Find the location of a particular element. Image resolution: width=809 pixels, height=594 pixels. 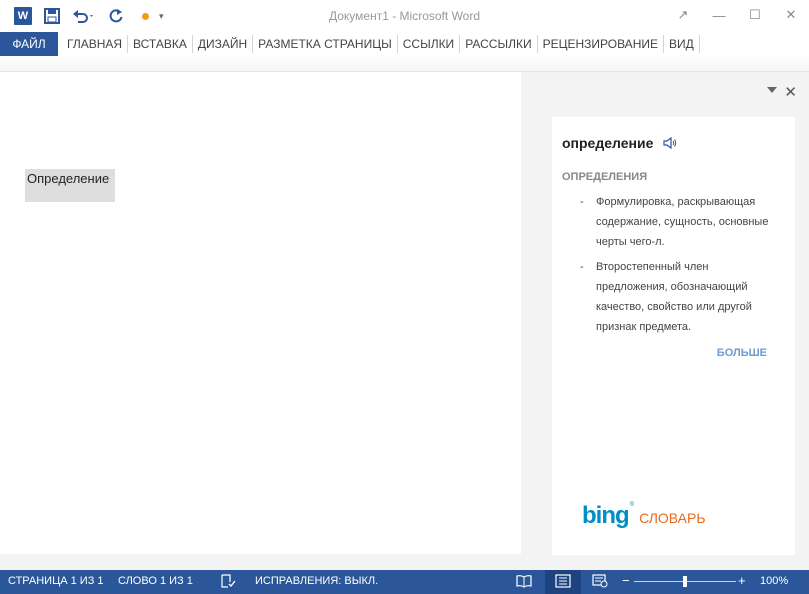

tab-design: ДИЗАЙН is located at coordinates (222, 44).